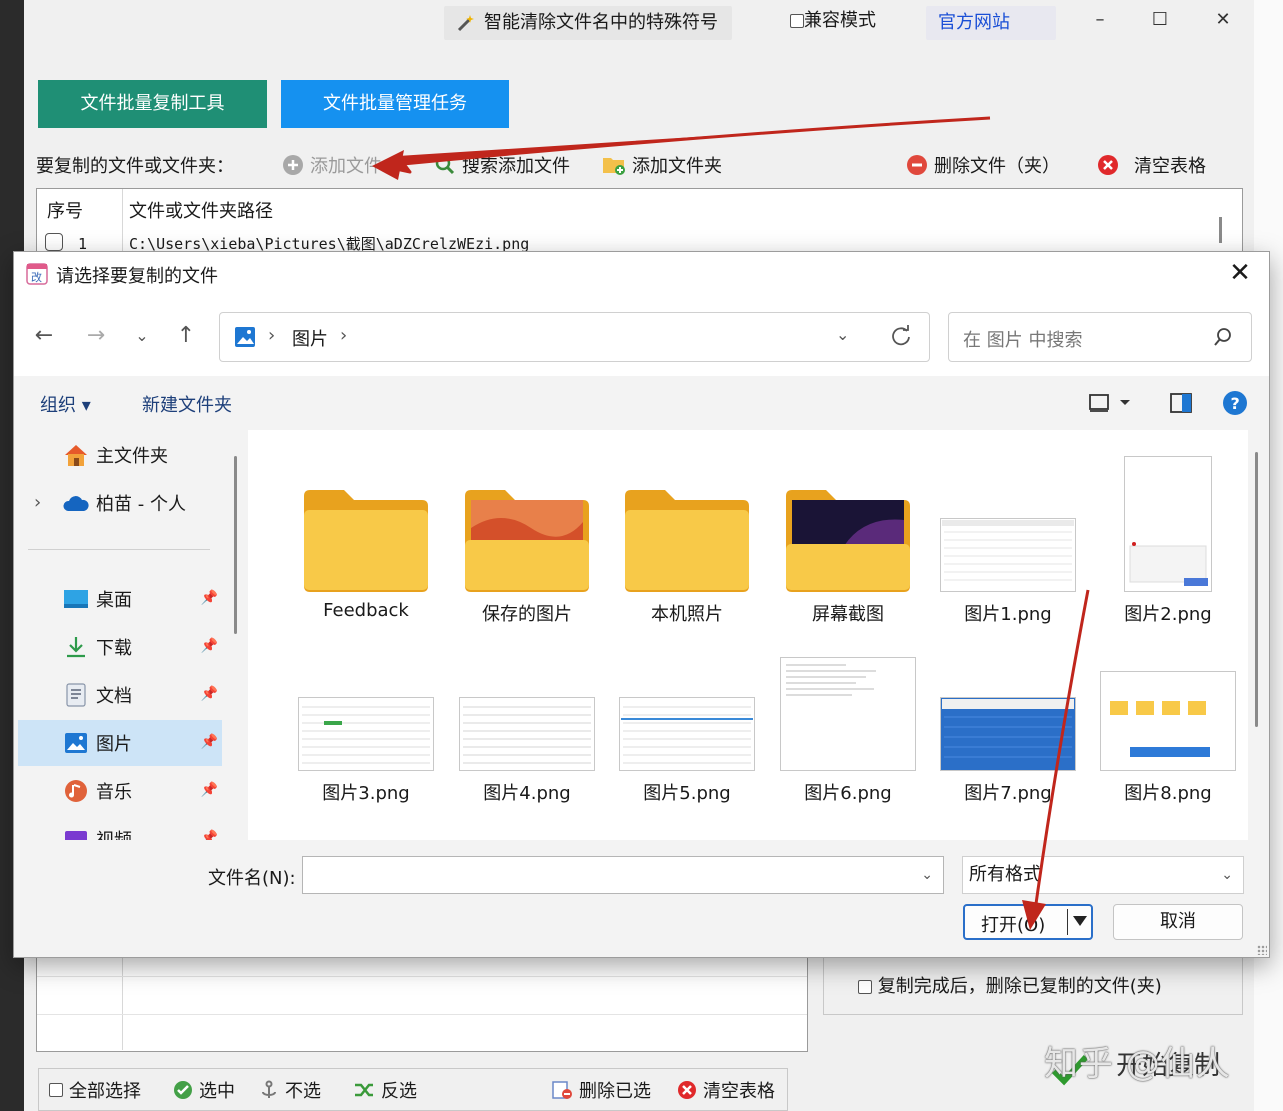  Describe the element at coordinates (833, 21) in the screenshot. I see `compat-mode-checkbox: 兼容模式` at that location.